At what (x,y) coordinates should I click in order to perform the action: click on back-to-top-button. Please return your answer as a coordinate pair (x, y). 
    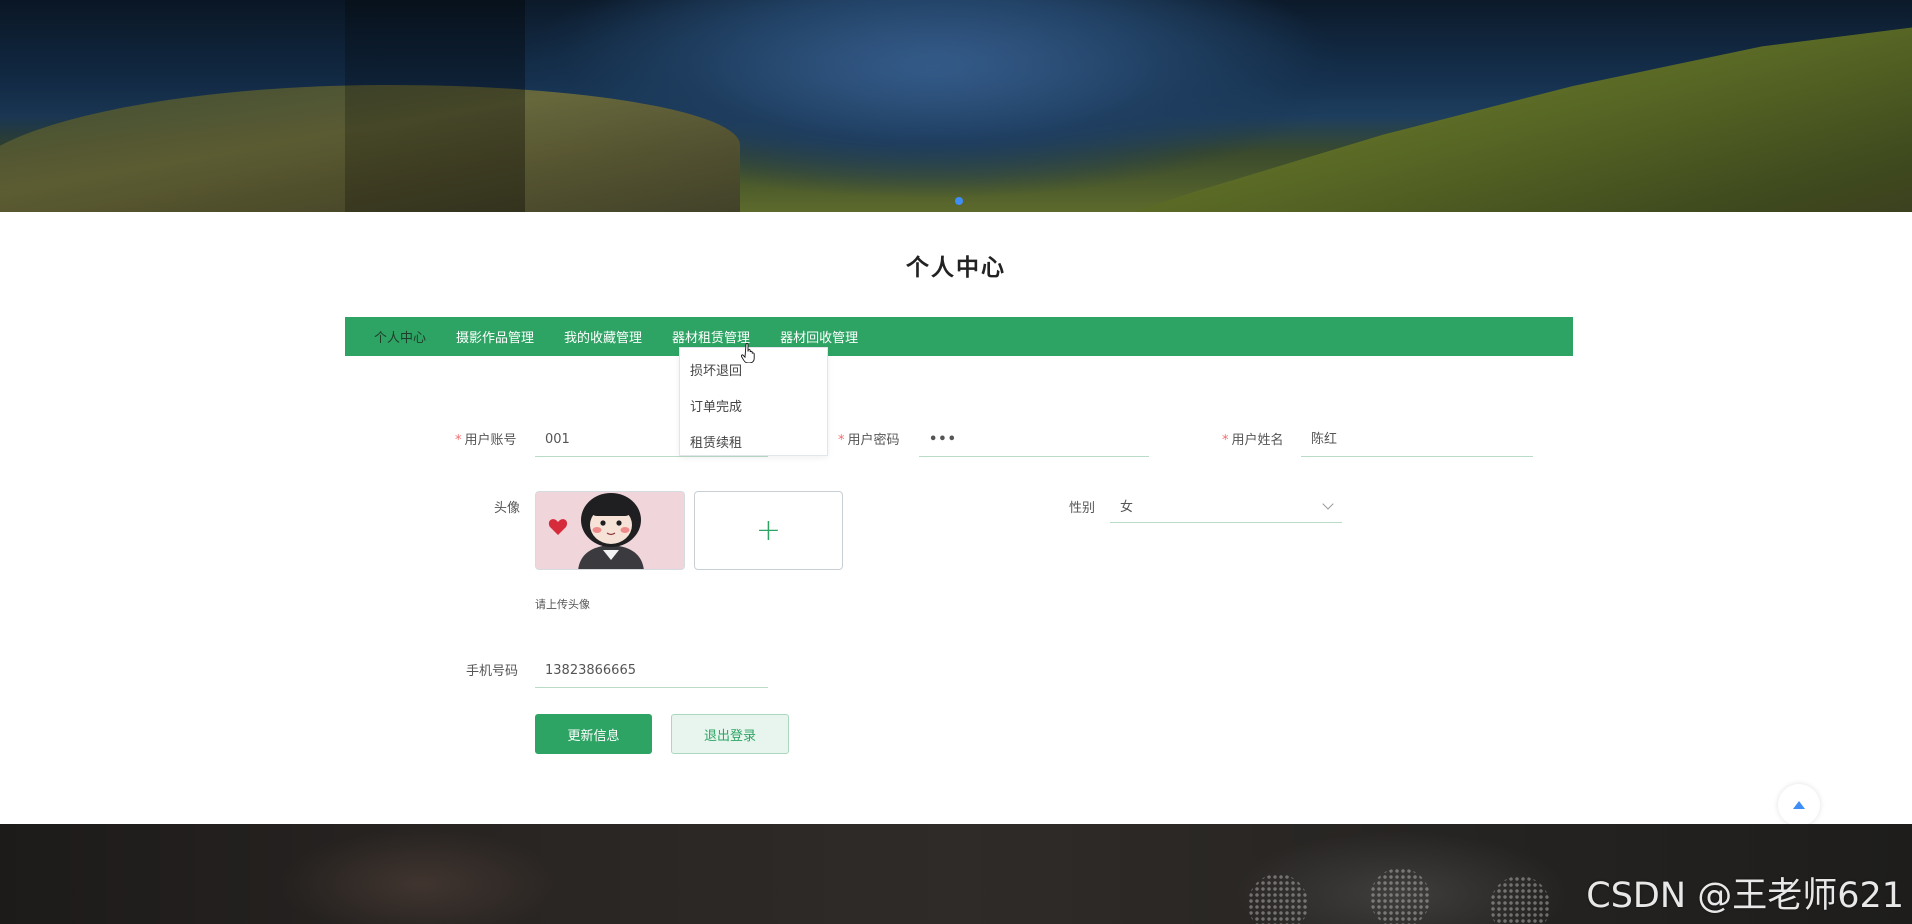
    Looking at the image, I should click on (1799, 805).